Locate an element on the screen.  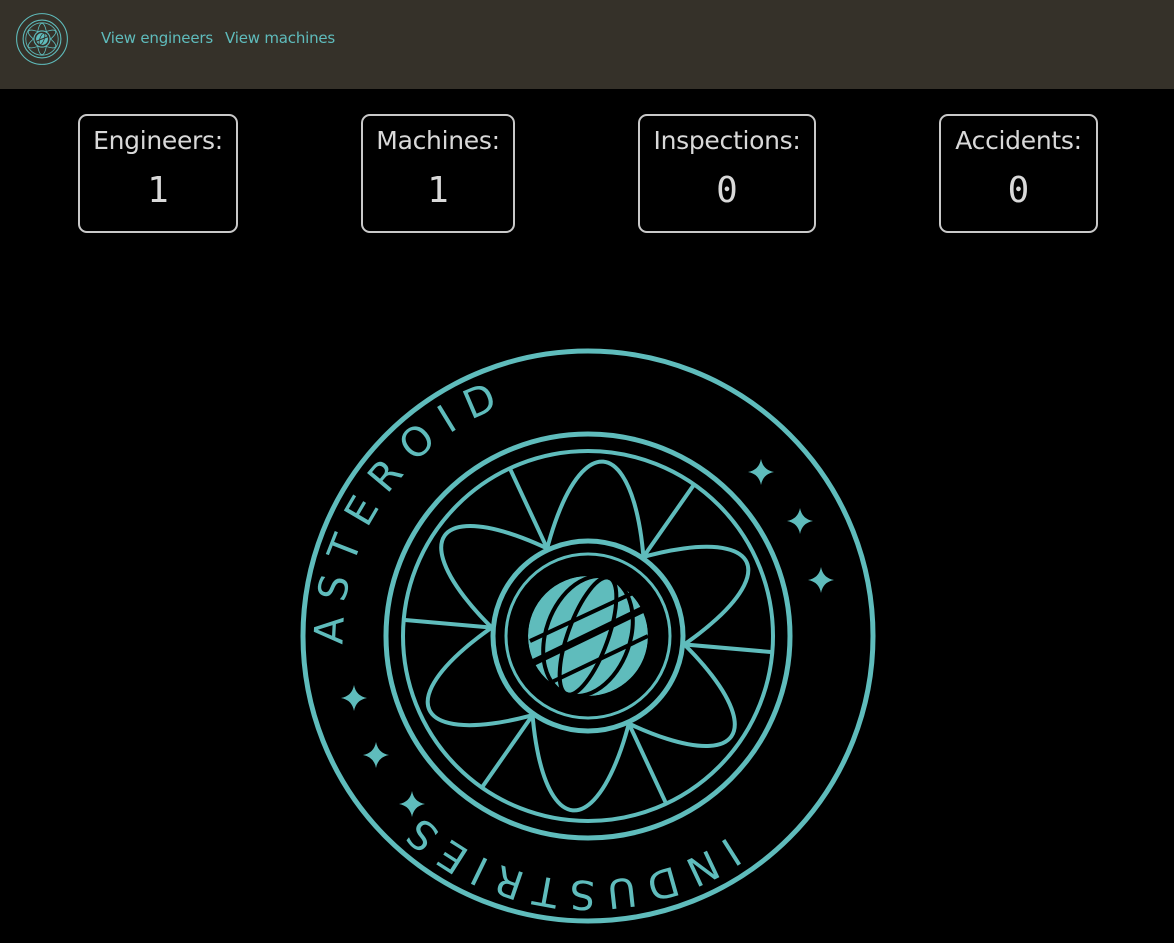
inspections-stat-label: Inspections: is located at coordinates (727, 140).